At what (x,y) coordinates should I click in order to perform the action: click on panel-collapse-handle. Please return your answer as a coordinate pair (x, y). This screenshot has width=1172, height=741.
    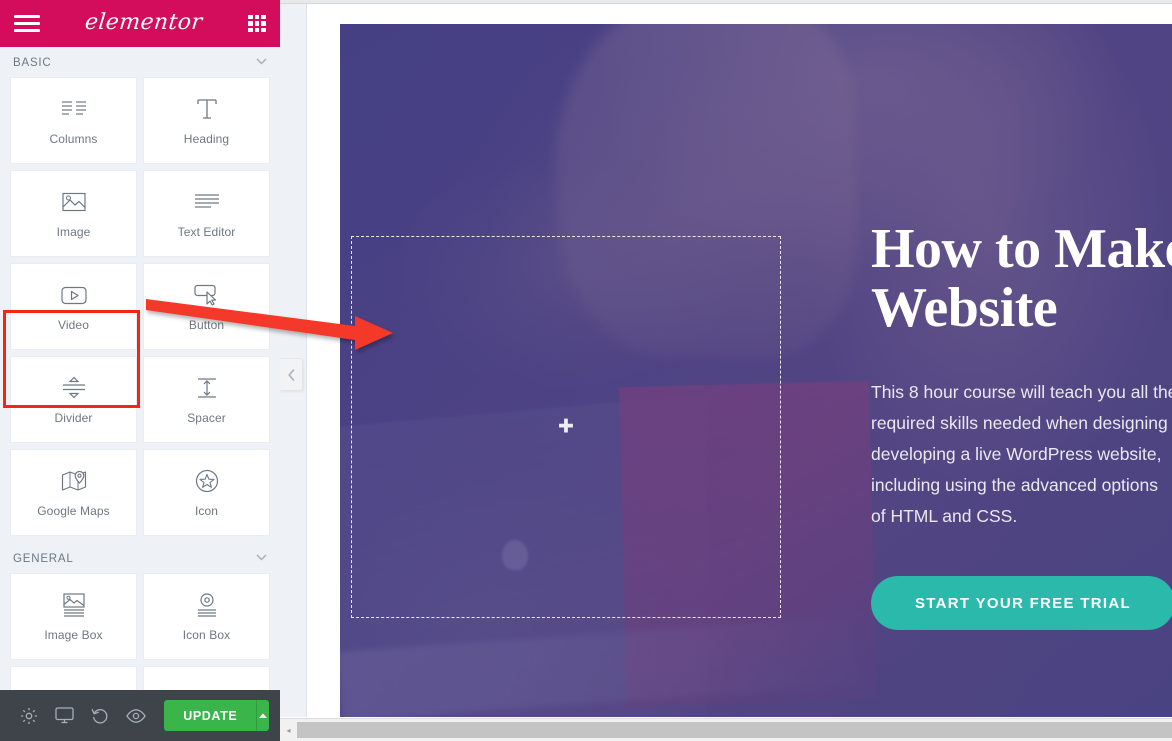
    Looking at the image, I should click on (291, 374).